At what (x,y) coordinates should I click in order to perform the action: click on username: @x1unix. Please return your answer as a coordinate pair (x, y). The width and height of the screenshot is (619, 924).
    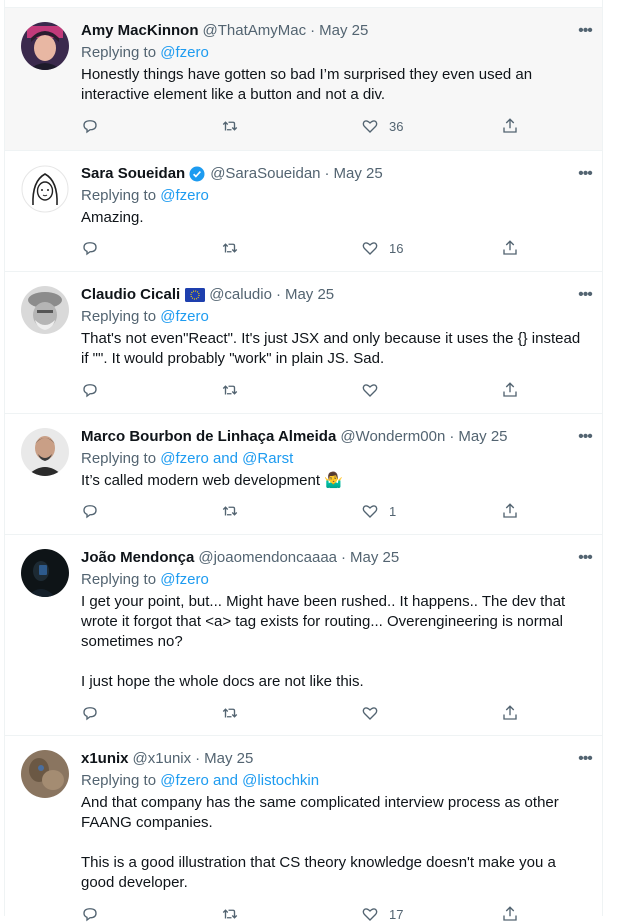
    Looking at the image, I should click on (162, 759).